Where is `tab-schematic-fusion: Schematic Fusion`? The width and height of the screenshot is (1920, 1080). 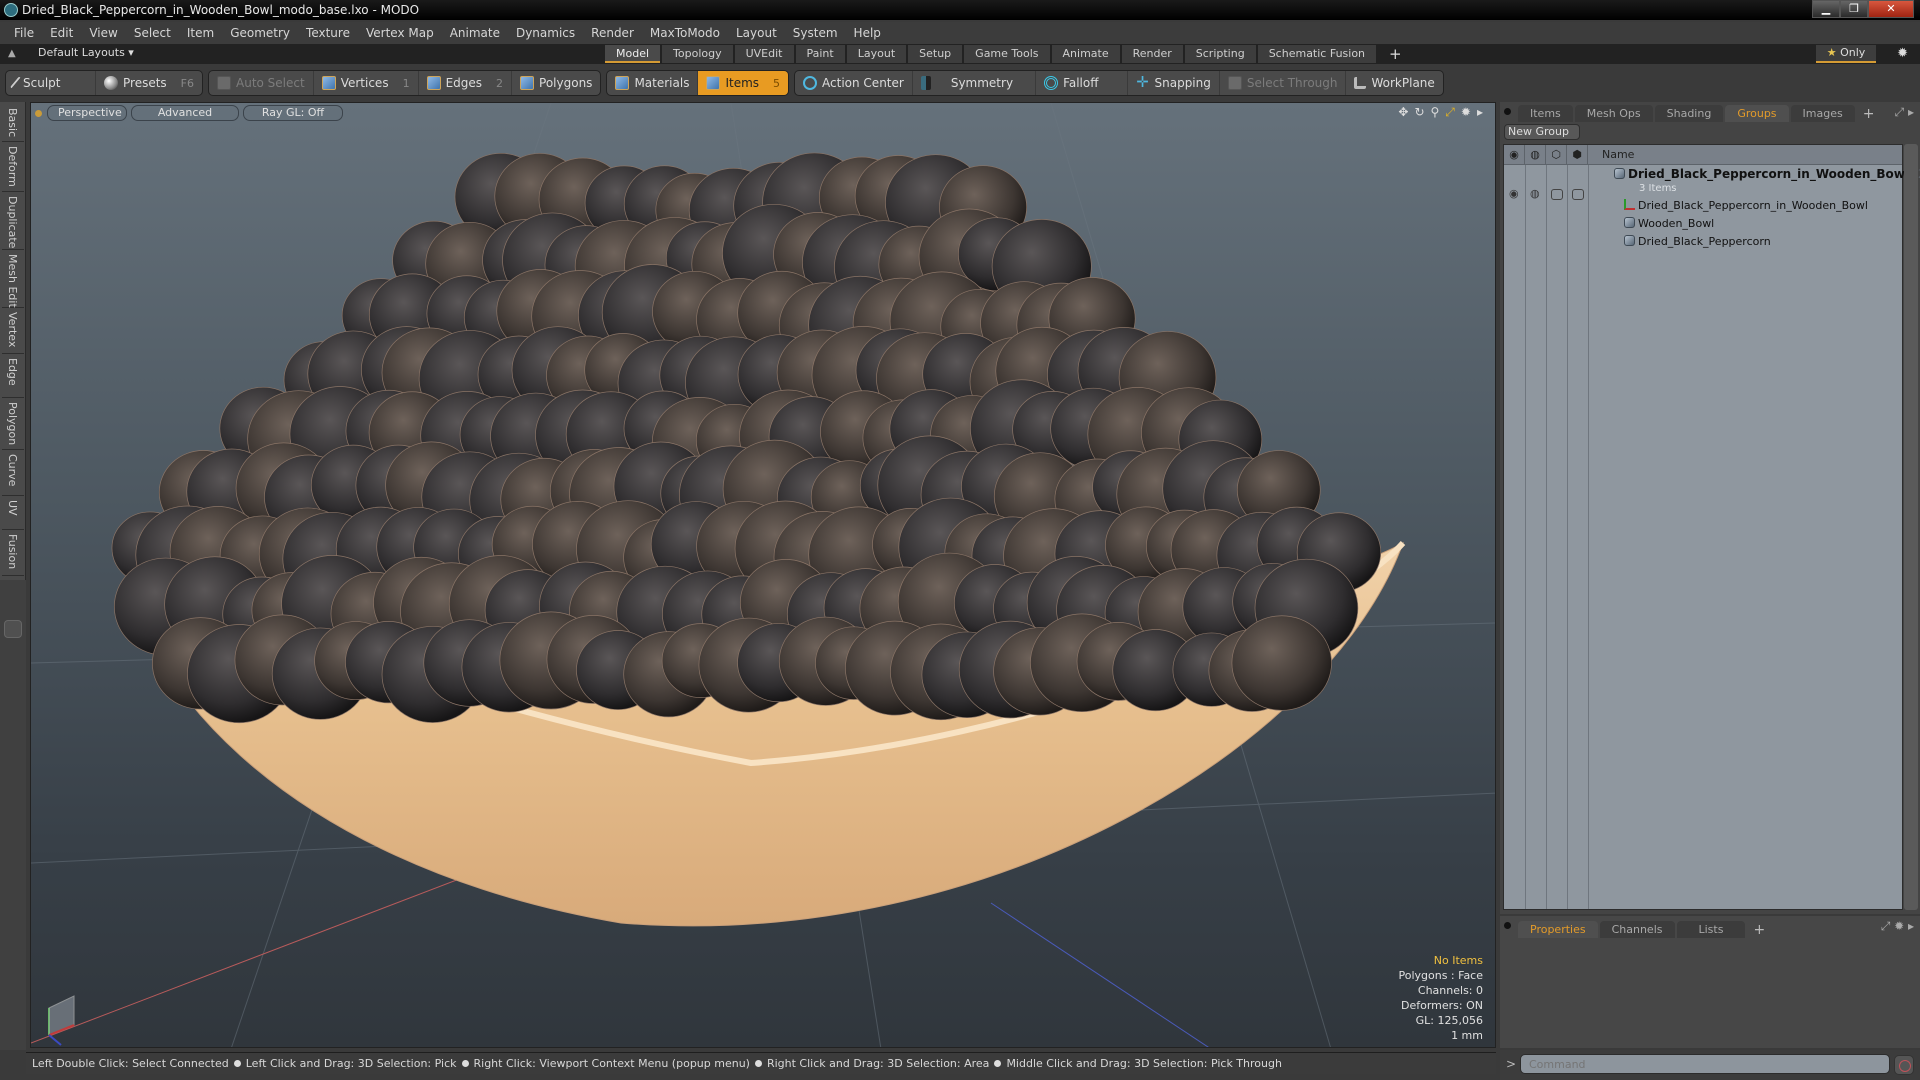 tab-schematic-fusion: Schematic Fusion is located at coordinates (1317, 54).